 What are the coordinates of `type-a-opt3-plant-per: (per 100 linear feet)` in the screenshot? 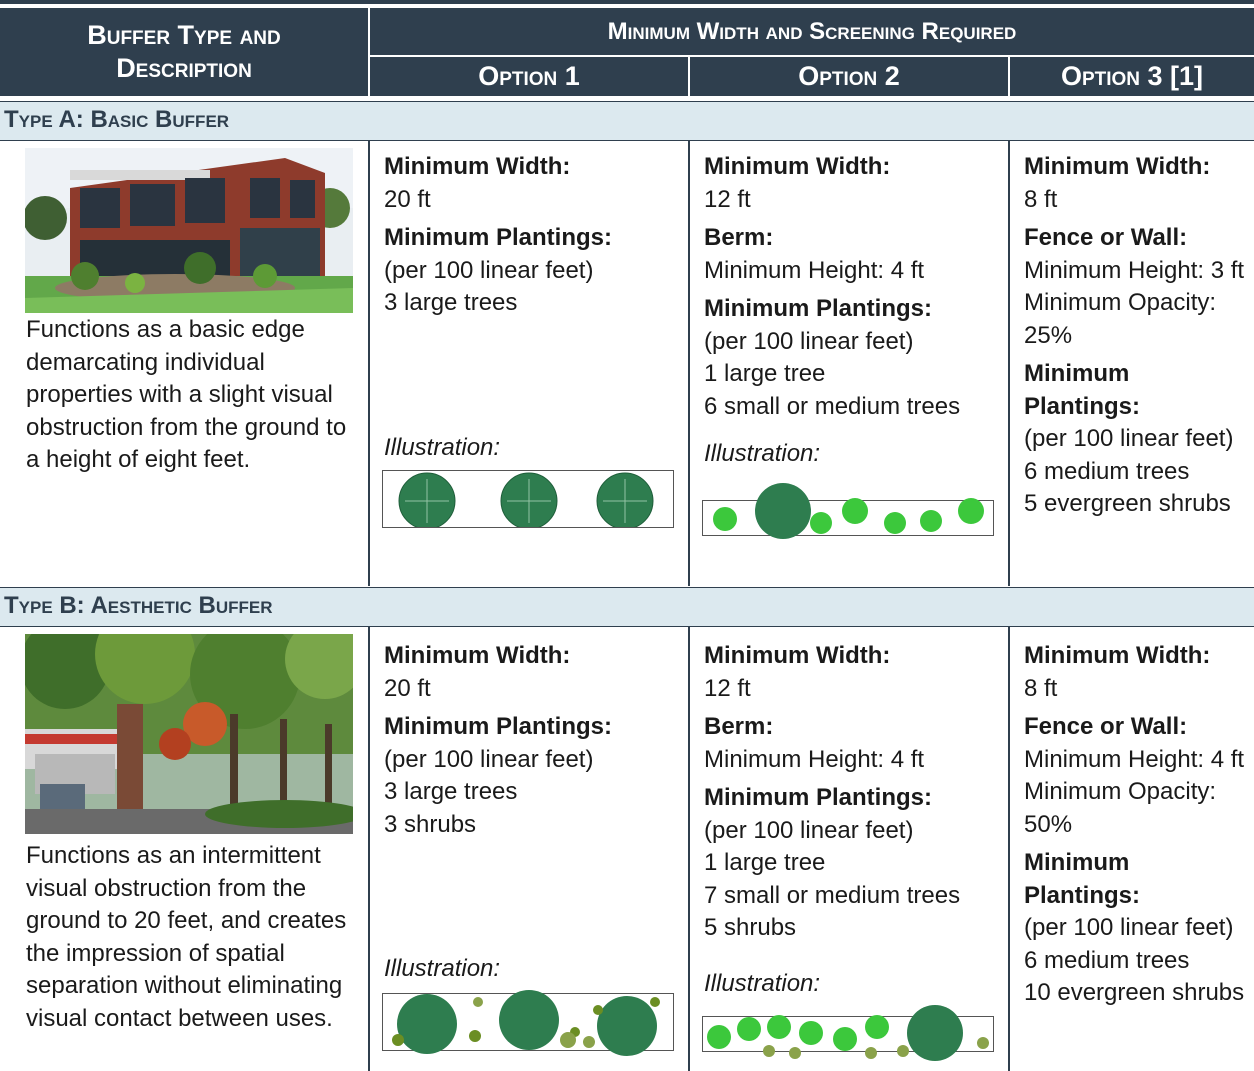 It's located at (1129, 438).